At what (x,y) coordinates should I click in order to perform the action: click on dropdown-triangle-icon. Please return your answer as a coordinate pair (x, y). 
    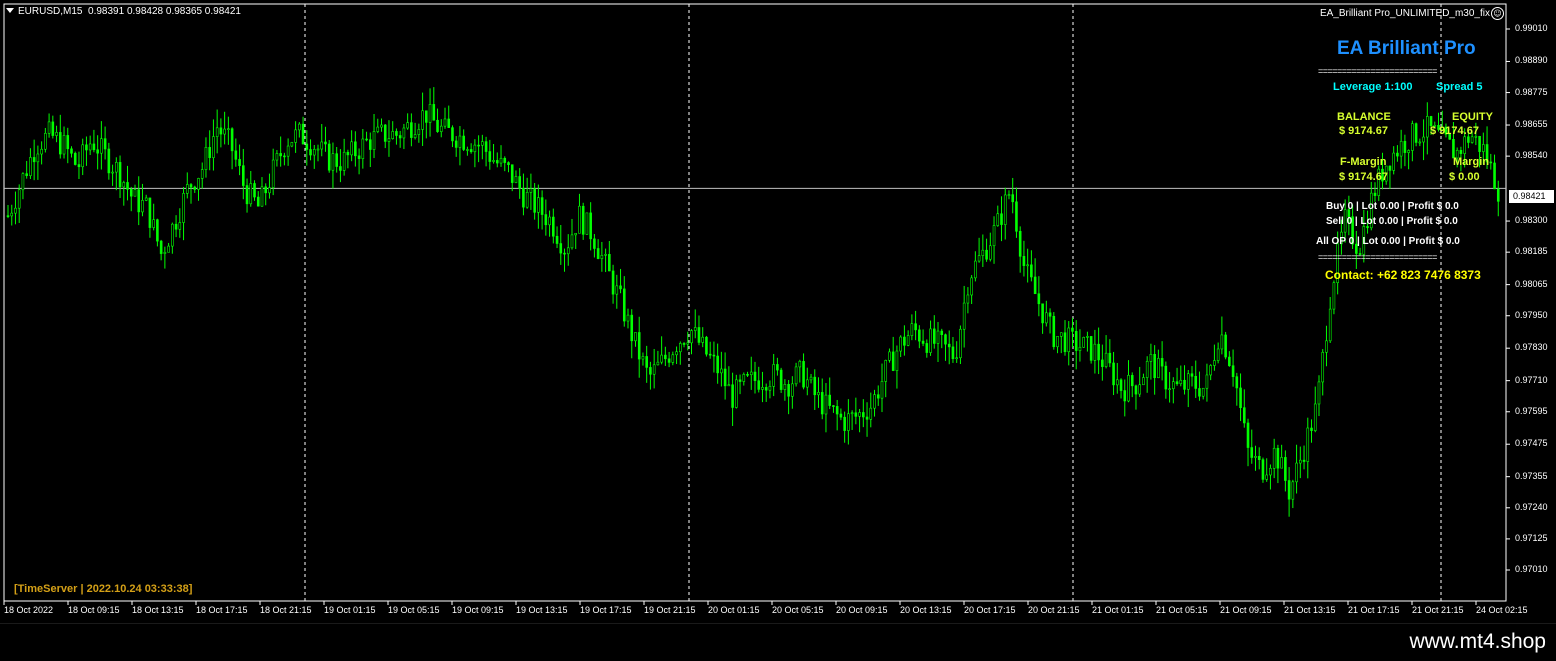
    Looking at the image, I should click on (10, 10).